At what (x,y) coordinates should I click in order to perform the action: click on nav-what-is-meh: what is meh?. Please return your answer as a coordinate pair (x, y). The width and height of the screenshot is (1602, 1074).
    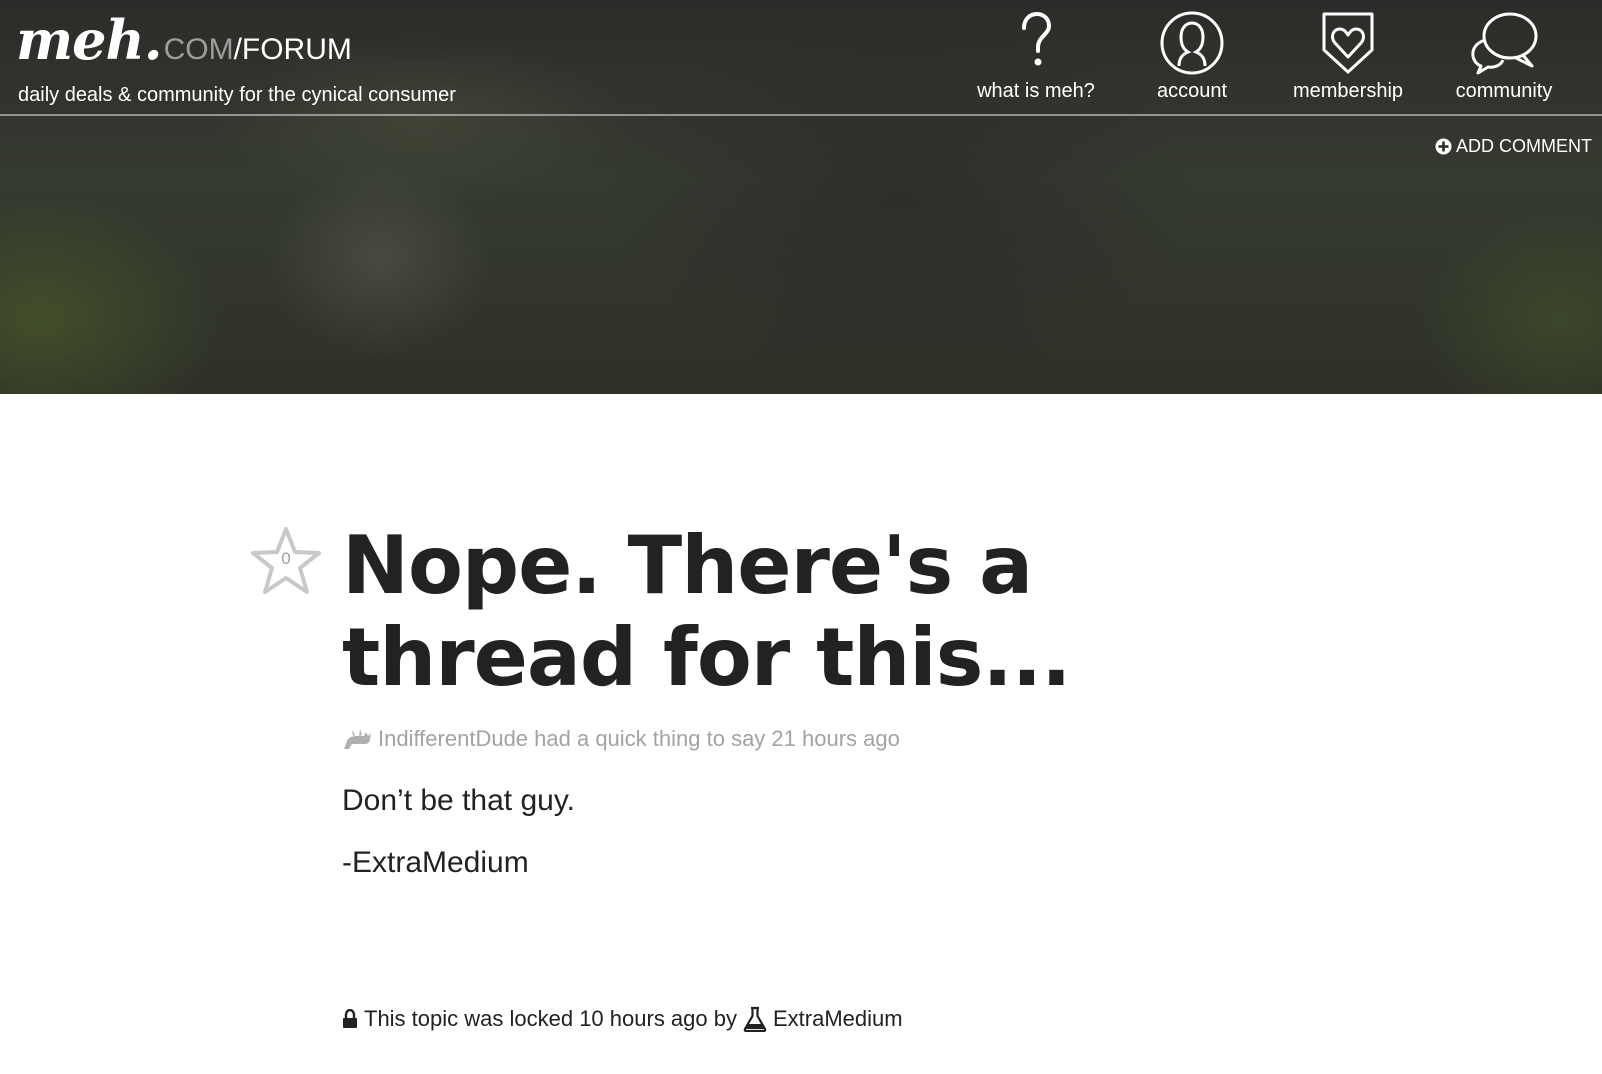
    Looking at the image, I should click on (1036, 60).